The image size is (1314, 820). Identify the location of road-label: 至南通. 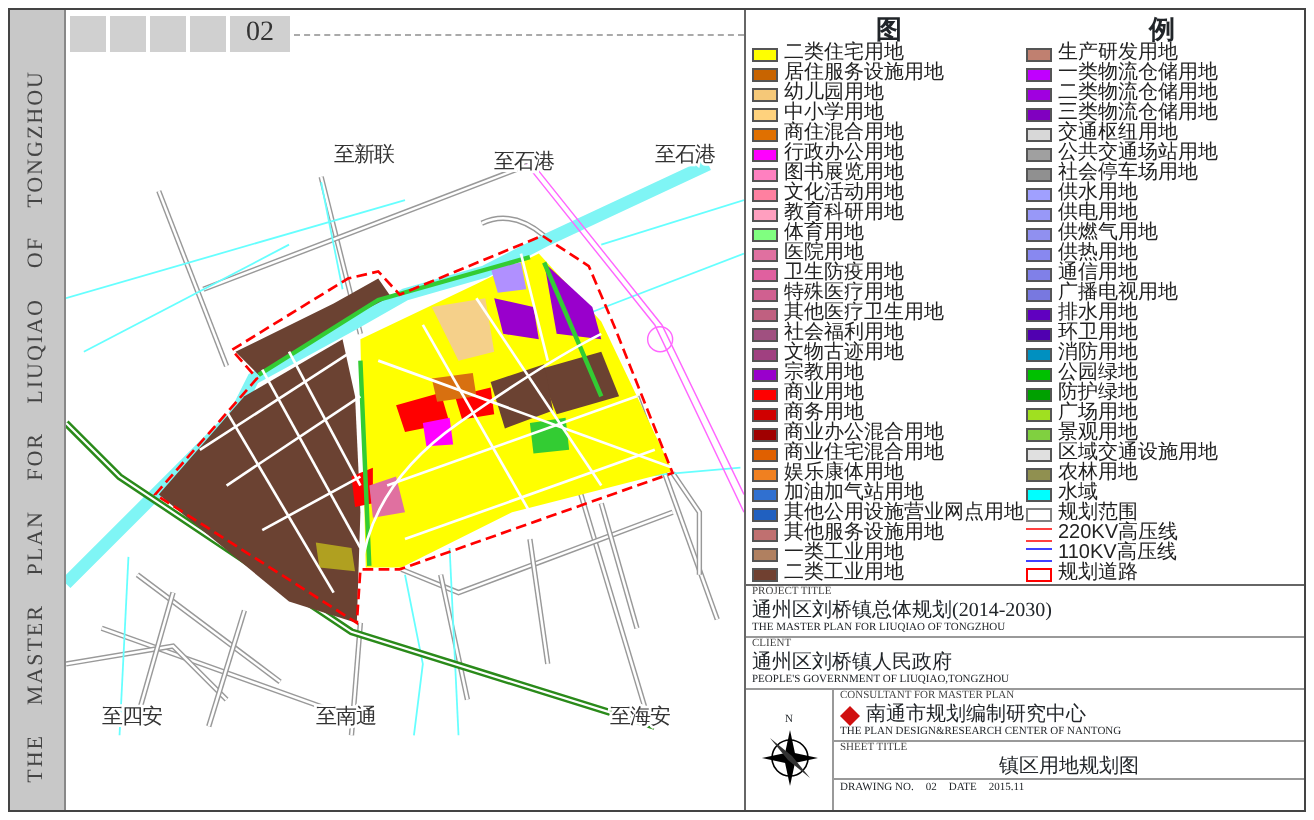
(345, 717).